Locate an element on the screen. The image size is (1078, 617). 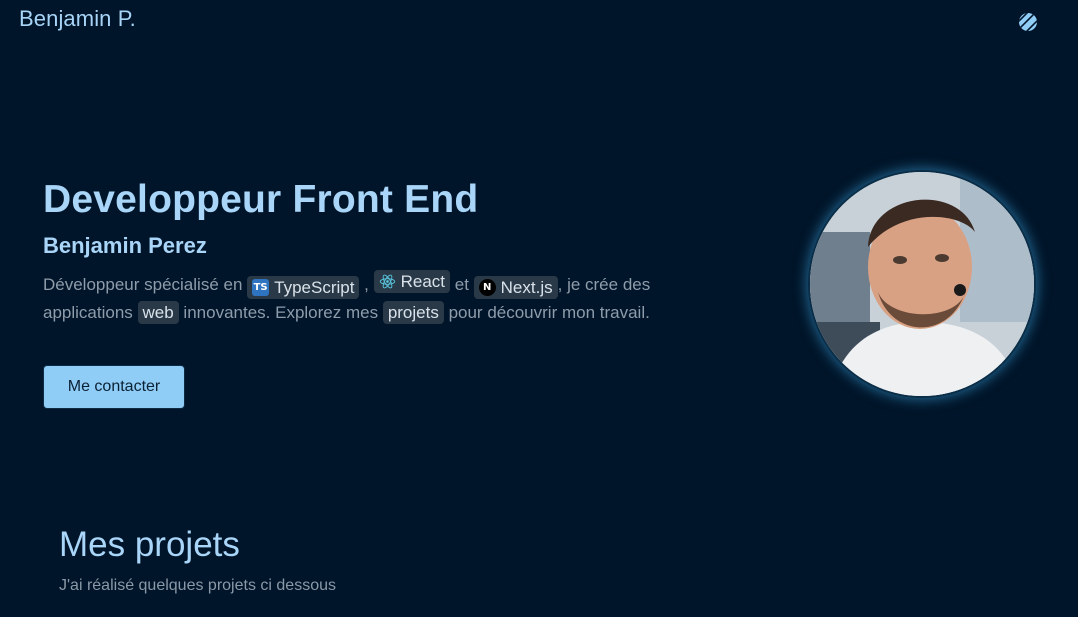
desc-text: Développeur spécialisé en is located at coordinates (145, 284).